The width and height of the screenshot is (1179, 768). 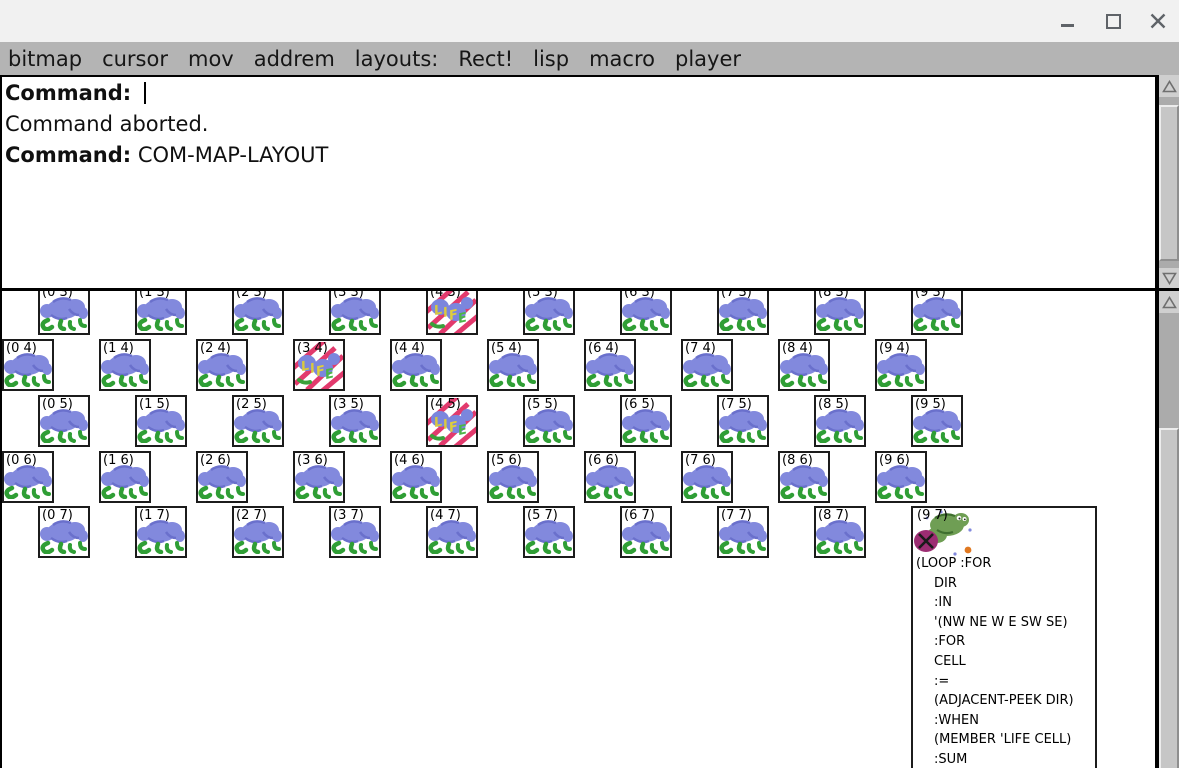 I want to click on titlebar, so click(x=589, y=21).